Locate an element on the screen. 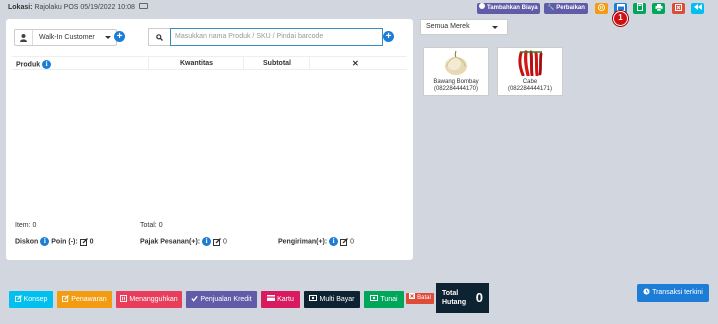  col-remove: ✕ is located at coordinates (355, 63).